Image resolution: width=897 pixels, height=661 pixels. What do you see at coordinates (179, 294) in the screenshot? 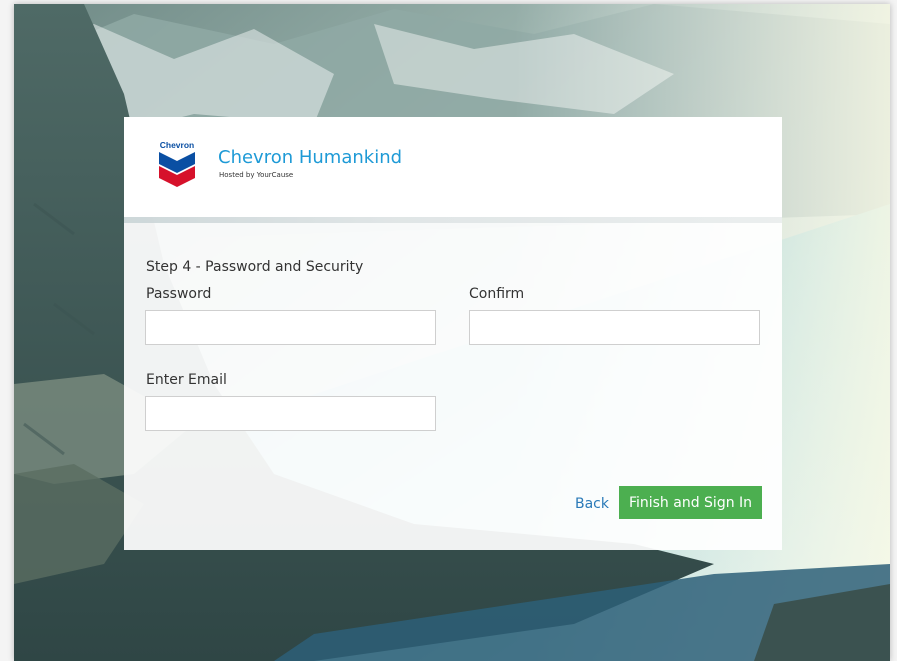
I see `password-label: Password` at bounding box center [179, 294].